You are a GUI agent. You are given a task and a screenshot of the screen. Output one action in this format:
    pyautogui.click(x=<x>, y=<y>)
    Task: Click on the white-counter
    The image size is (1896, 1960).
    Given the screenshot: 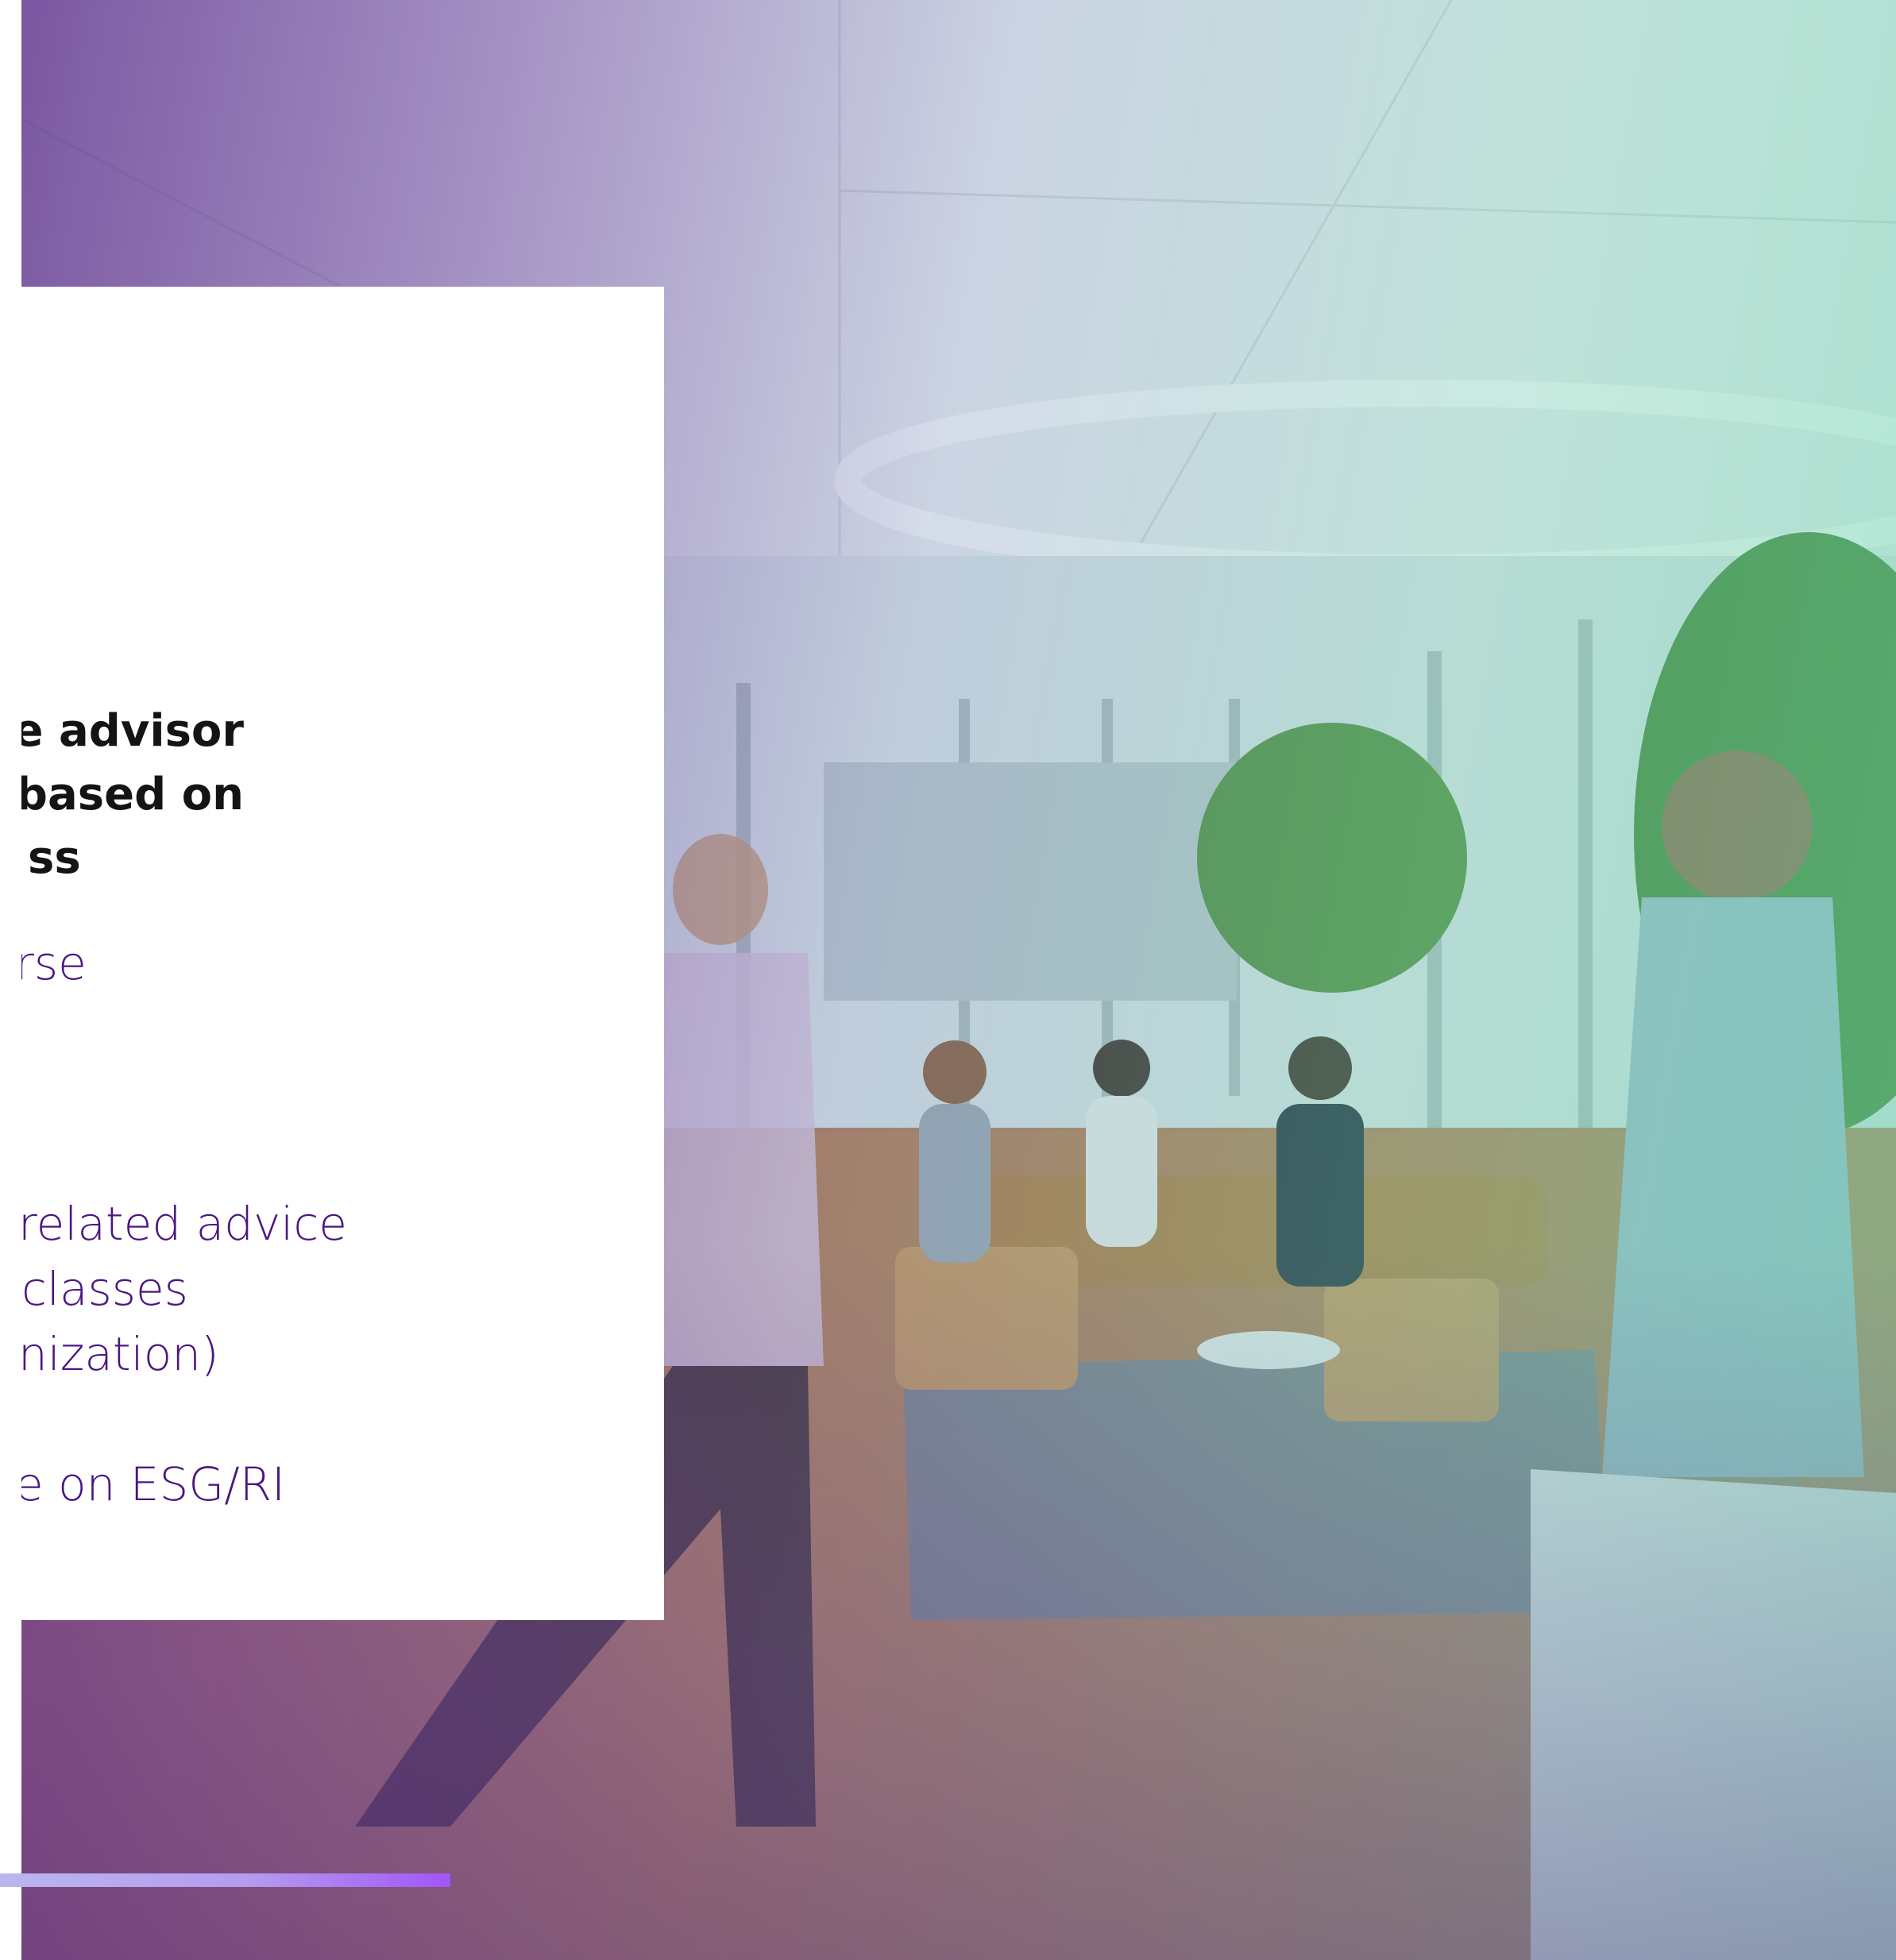 What is the action you would take?
    pyautogui.click(x=1713, y=1714)
    